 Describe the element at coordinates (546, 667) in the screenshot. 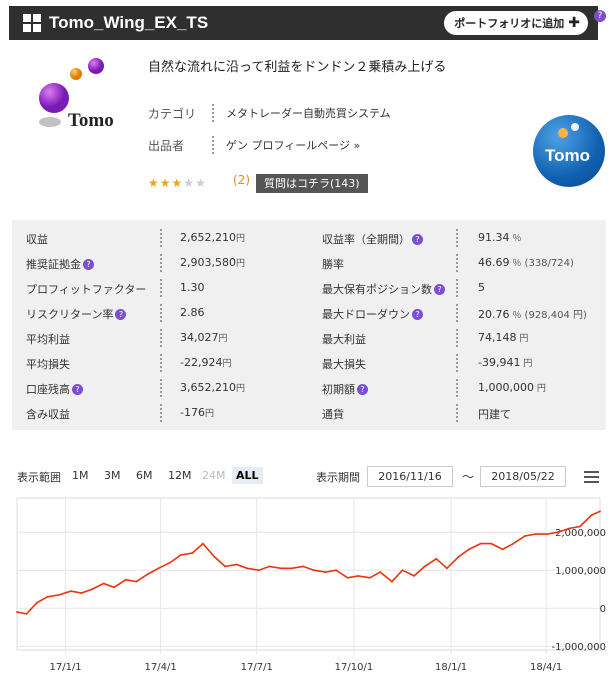

I see `x-tick-label: 18/4/1` at that location.